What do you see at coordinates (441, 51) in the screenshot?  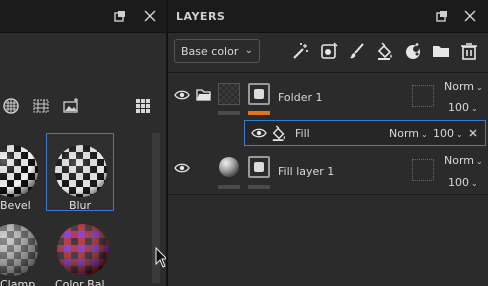 I see `folder-icon` at bounding box center [441, 51].